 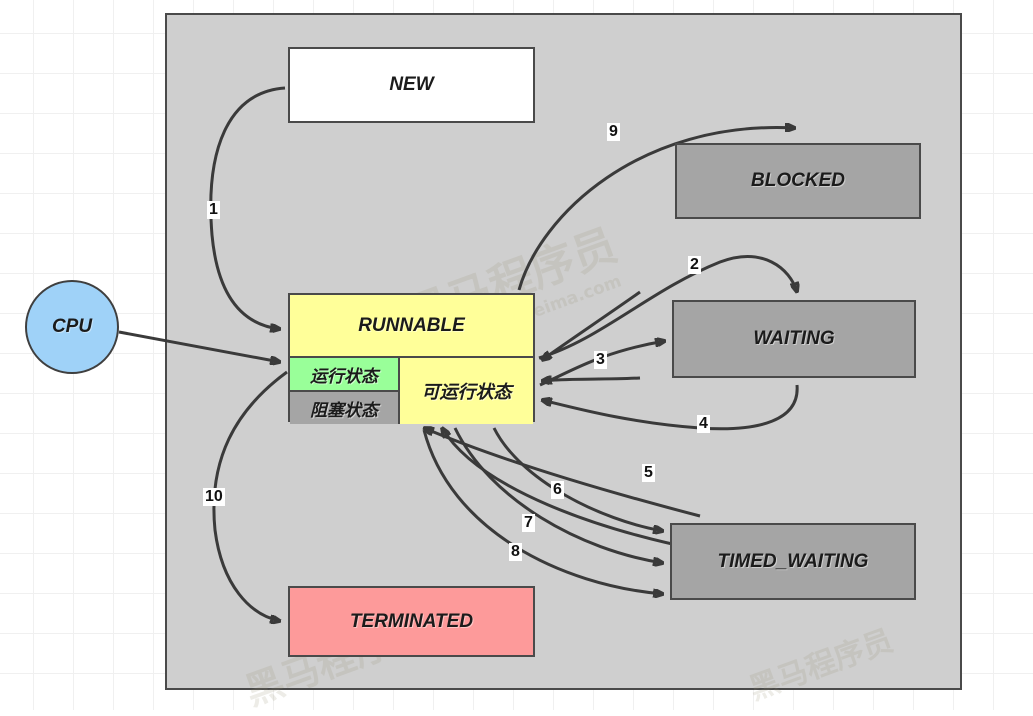 I want to click on subcell-blocked-state: 阻塞状态, so click(x=344, y=408).